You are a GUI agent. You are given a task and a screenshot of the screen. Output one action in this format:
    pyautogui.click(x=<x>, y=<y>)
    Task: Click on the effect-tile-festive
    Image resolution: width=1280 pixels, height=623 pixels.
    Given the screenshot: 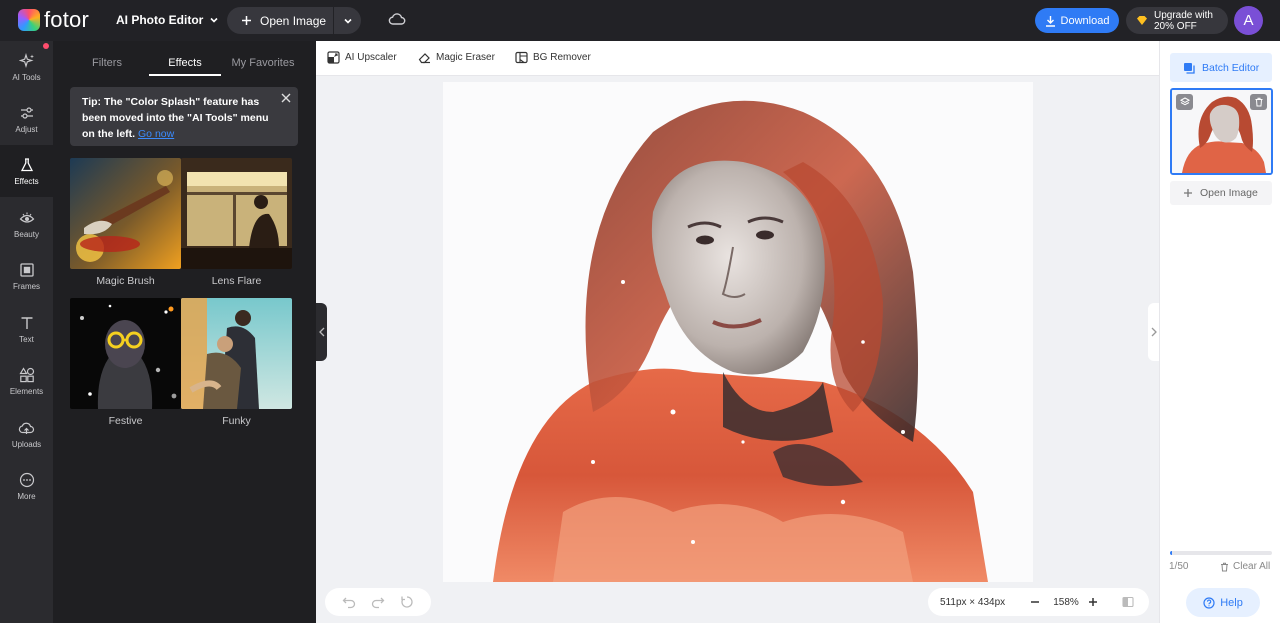 What is the action you would take?
    pyautogui.click(x=125, y=353)
    